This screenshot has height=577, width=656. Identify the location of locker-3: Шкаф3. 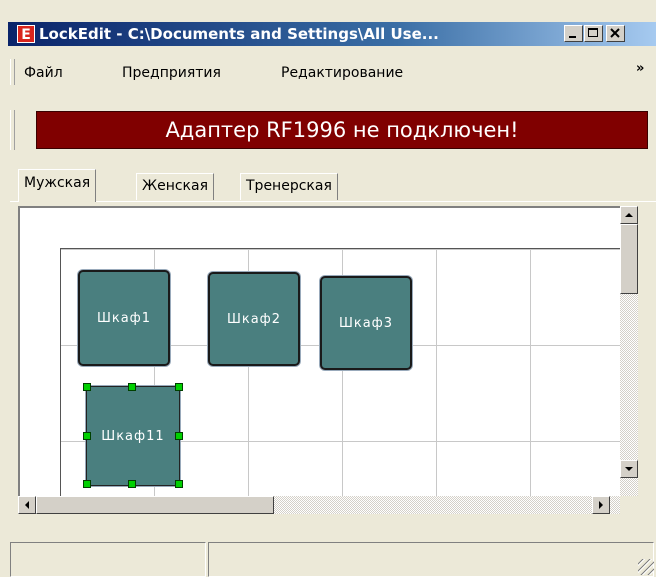
(366, 323).